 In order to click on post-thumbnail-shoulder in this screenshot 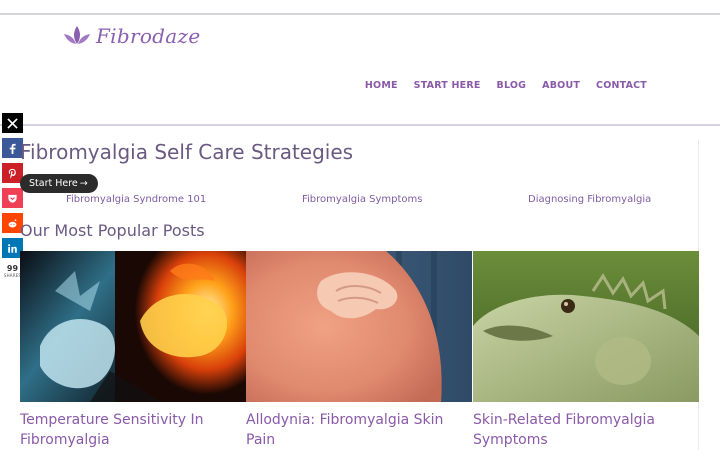, I will do `click(359, 326)`.